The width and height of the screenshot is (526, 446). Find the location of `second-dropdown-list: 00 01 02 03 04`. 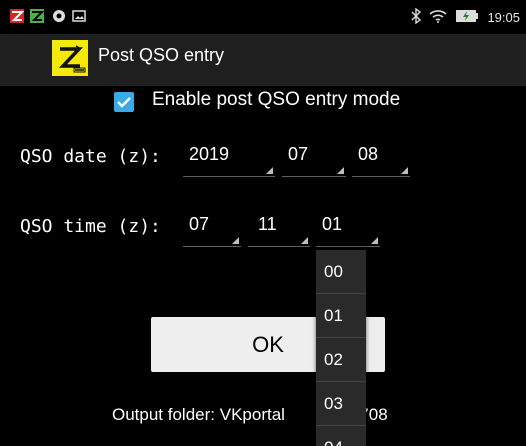

second-dropdown-list: 00 01 02 03 04 is located at coordinates (341, 348).